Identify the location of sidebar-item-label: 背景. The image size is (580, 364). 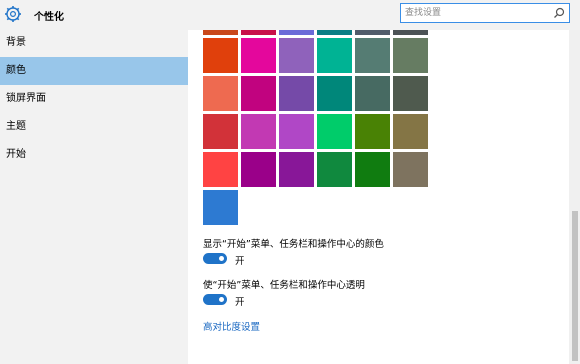
(16, 42).